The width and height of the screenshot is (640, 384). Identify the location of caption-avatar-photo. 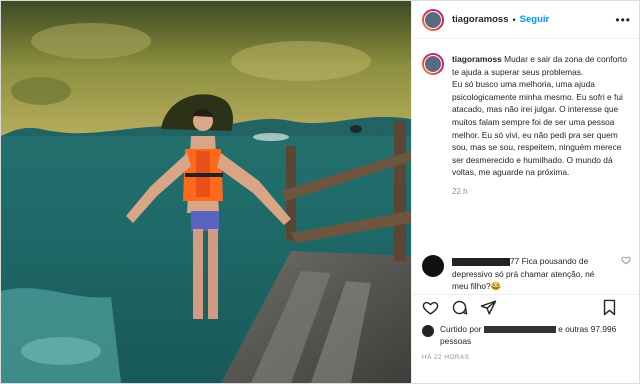
(433, 64).